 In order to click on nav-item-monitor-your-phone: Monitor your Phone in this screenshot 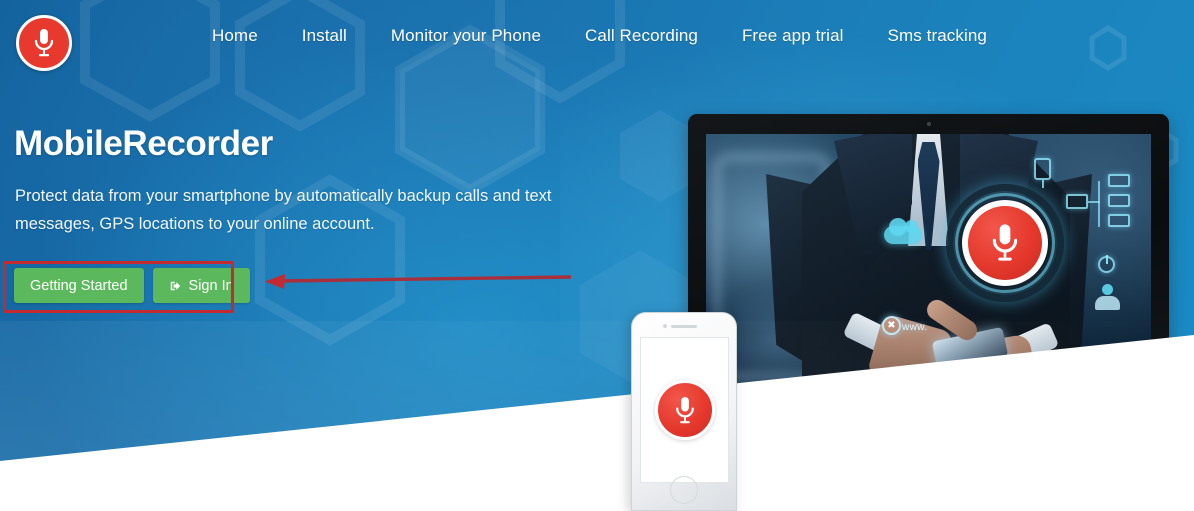, I will do `click(466, 36)`.